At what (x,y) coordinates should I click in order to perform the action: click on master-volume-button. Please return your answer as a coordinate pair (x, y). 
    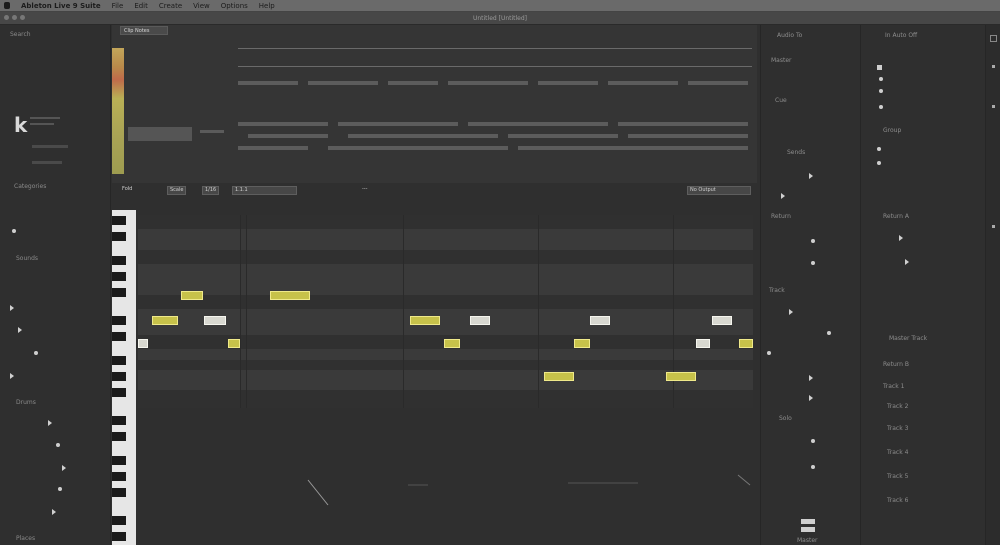
    Looking at the image, I should click on (808, 521).